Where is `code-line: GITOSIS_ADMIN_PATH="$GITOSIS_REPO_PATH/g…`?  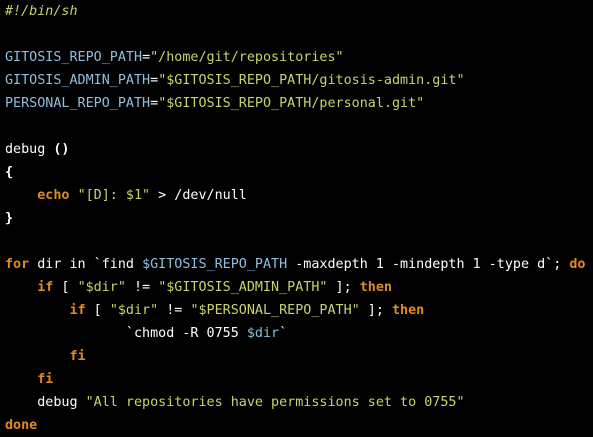
code-line: GITOSIS_ADMIN_PATH="$GITOSIS_REPO_PATH/g… is located at coordinates (295, 80).